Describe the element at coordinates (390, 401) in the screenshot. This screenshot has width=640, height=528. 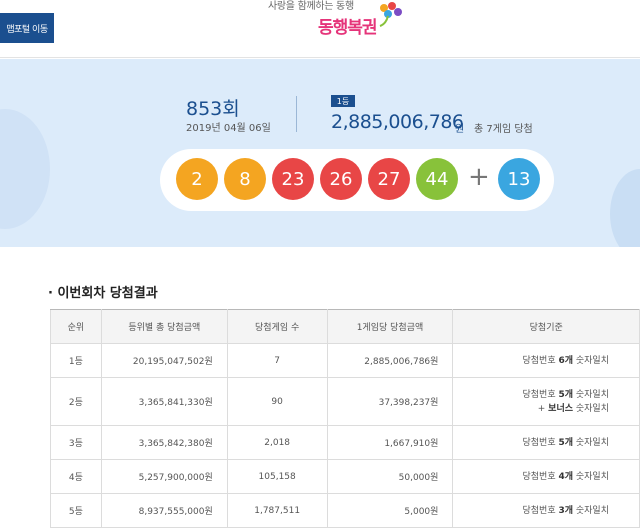
I see `per-game-prize-cell: 37,398,237원` at that location.